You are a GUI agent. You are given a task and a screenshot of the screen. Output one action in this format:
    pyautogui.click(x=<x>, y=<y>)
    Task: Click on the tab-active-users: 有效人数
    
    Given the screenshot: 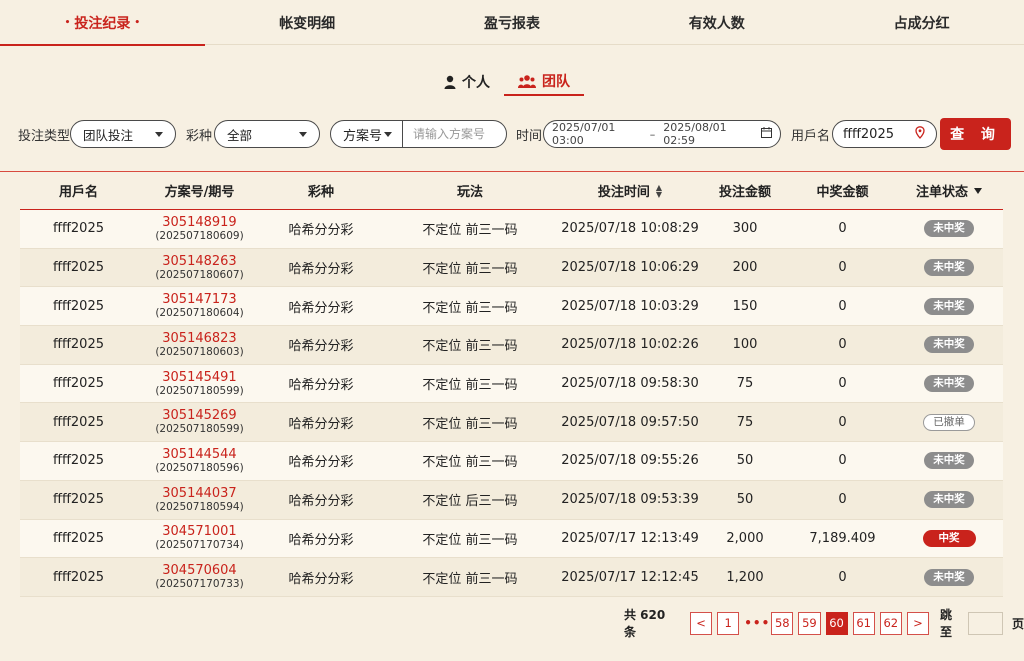 What is the action you would take?
    pyautogui.click(x=716, y=22)
    